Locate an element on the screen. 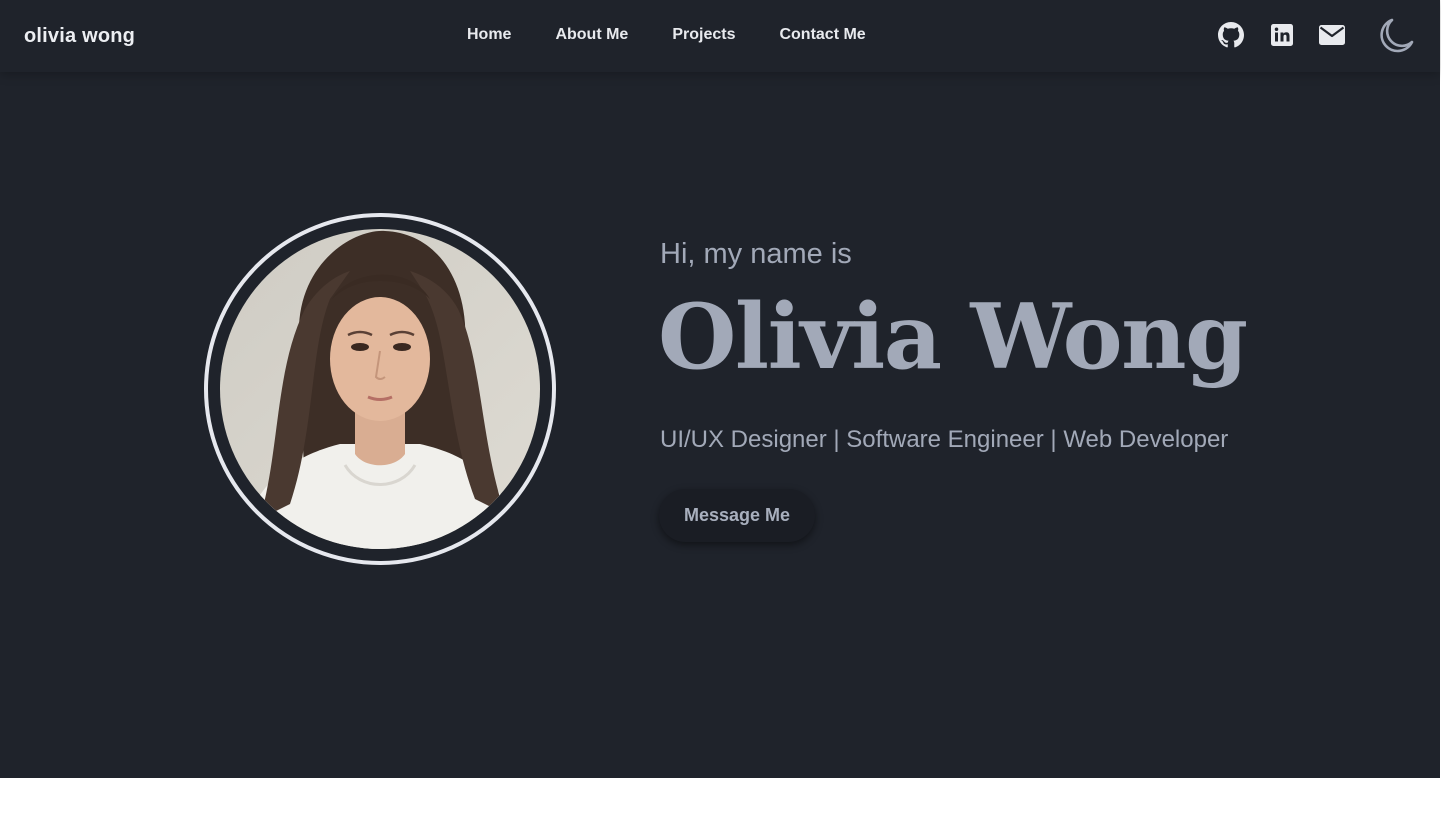  nav-link-contact-me: Contact Me is located at coordinates (822, 35).